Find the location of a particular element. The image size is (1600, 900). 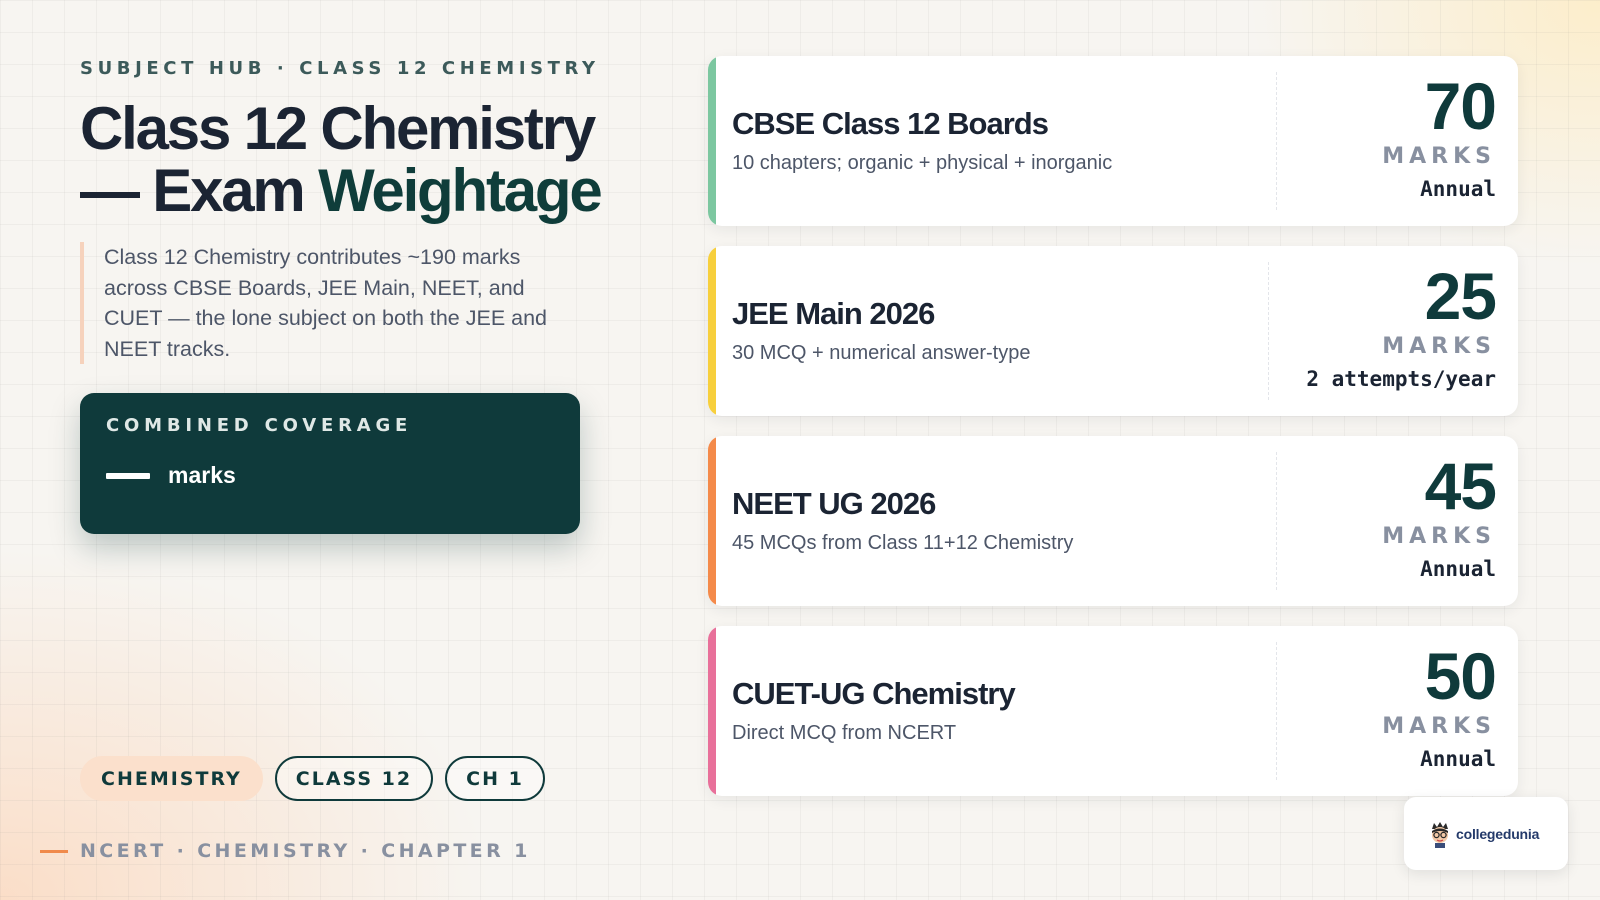

exam-name: CBSE Class 12 Boards is located at coordinates (890, 123).